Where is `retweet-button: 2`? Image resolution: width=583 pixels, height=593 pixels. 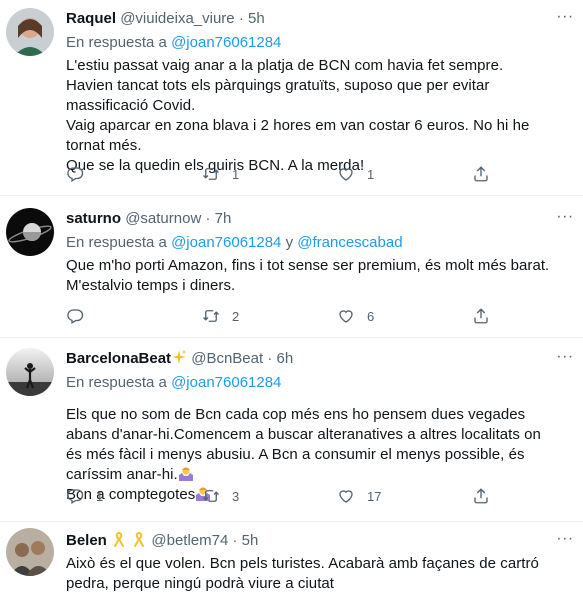 retweet-button: 2 is located at coordinates (220, 316).